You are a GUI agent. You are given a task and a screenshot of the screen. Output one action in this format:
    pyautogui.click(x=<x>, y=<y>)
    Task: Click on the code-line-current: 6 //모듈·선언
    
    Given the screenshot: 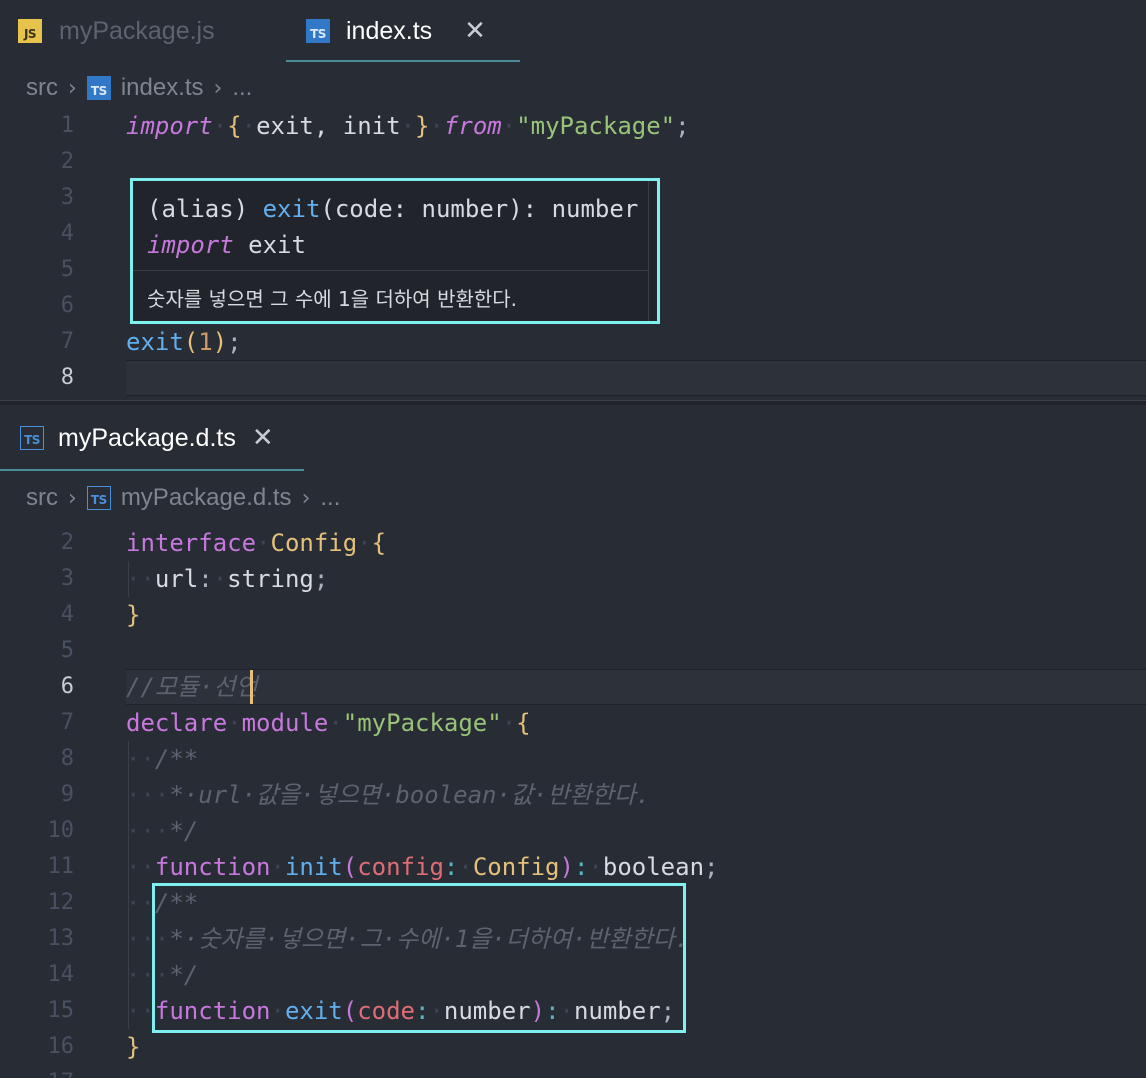 What is the action you would take?
    pyautogui.click(x=573, y=687)
    